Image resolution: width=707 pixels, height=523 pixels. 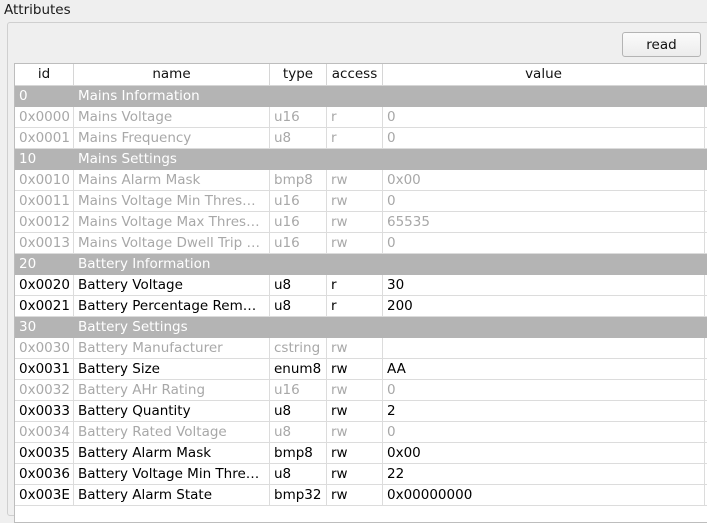 What do you see at coordinates (44, 222) in the screenshot?
I see `cell-id: 0x0012` at bounding box center [44, 222].